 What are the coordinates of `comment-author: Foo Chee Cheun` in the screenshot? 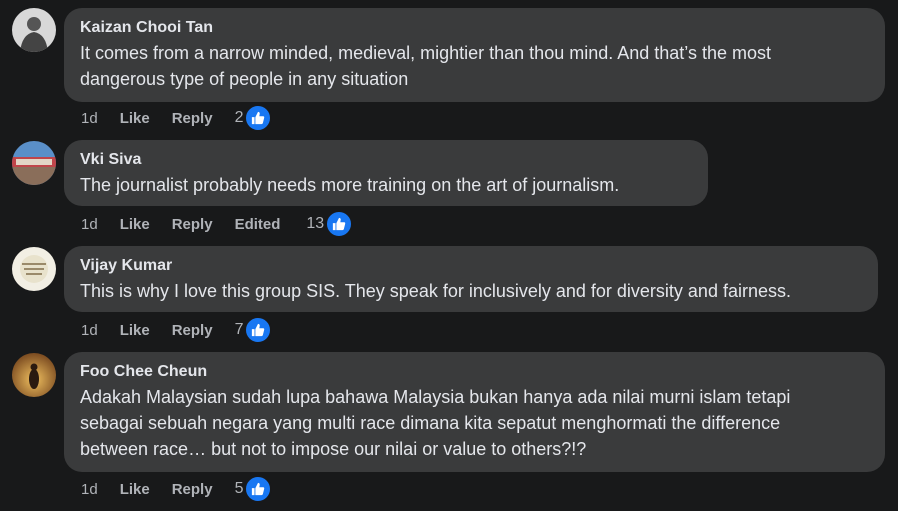 It's located at (474, 372).